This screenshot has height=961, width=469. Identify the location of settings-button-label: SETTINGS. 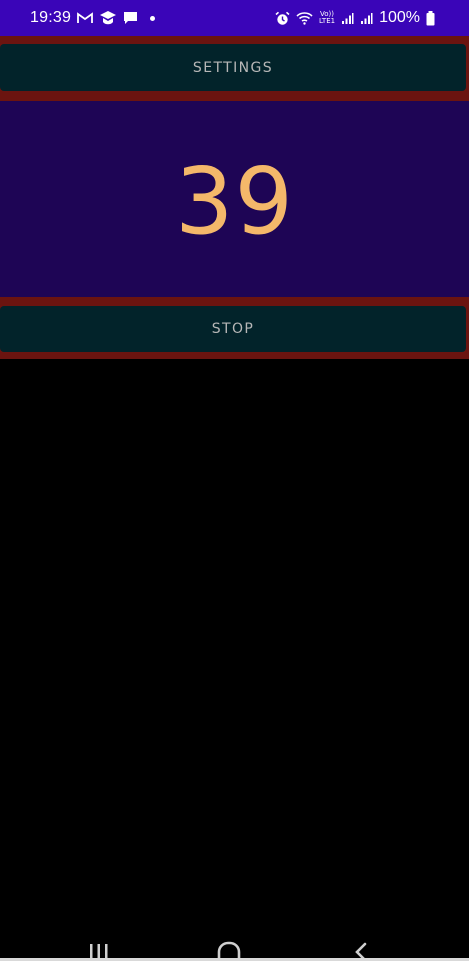
(233, 67).